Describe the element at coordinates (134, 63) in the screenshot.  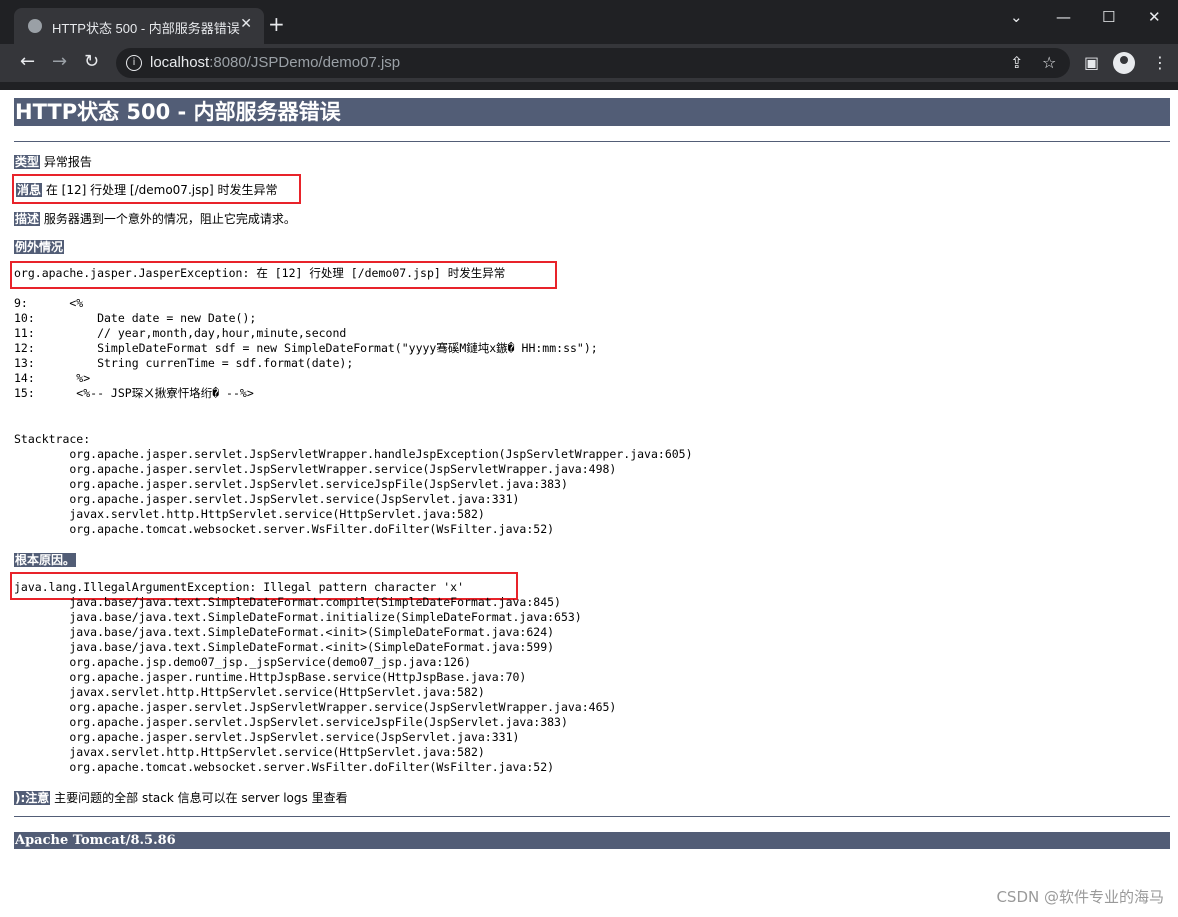
I see `info-icon: i` at that location.